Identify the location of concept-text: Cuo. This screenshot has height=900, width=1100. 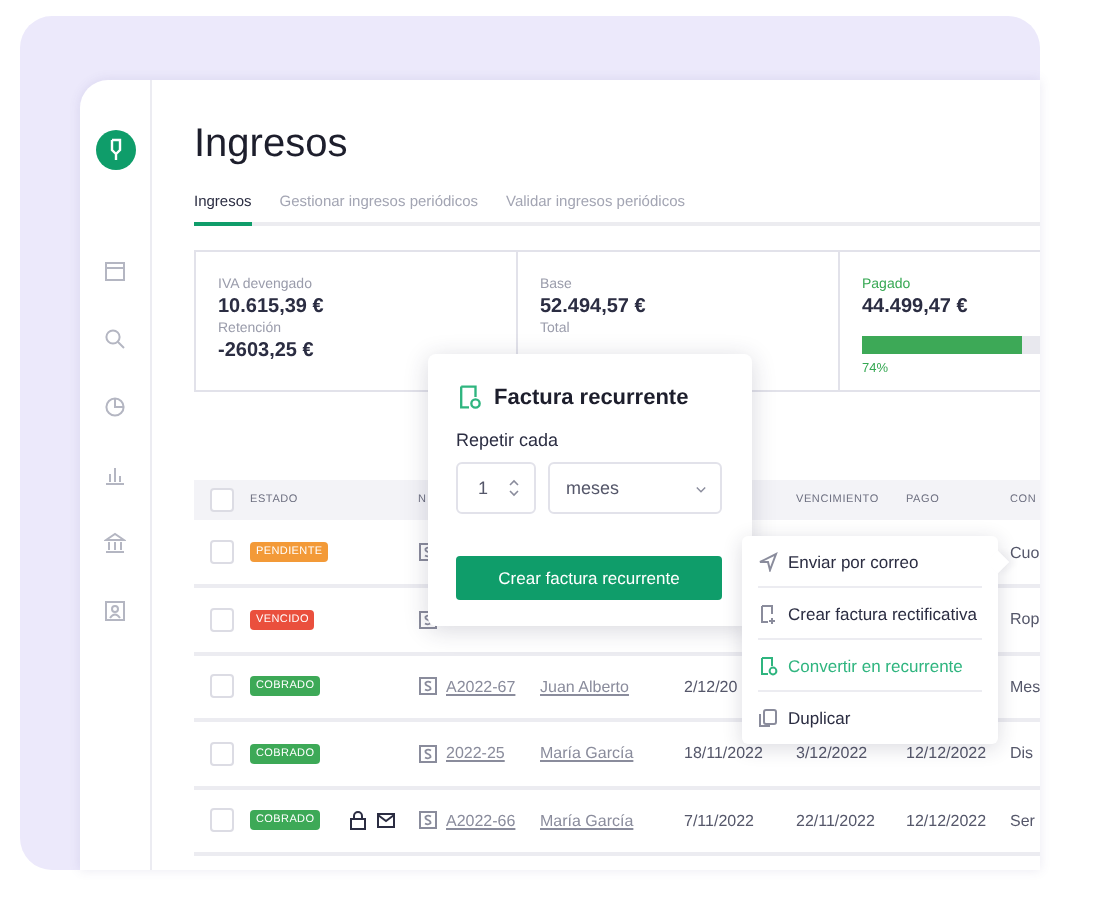
(1025, 552).